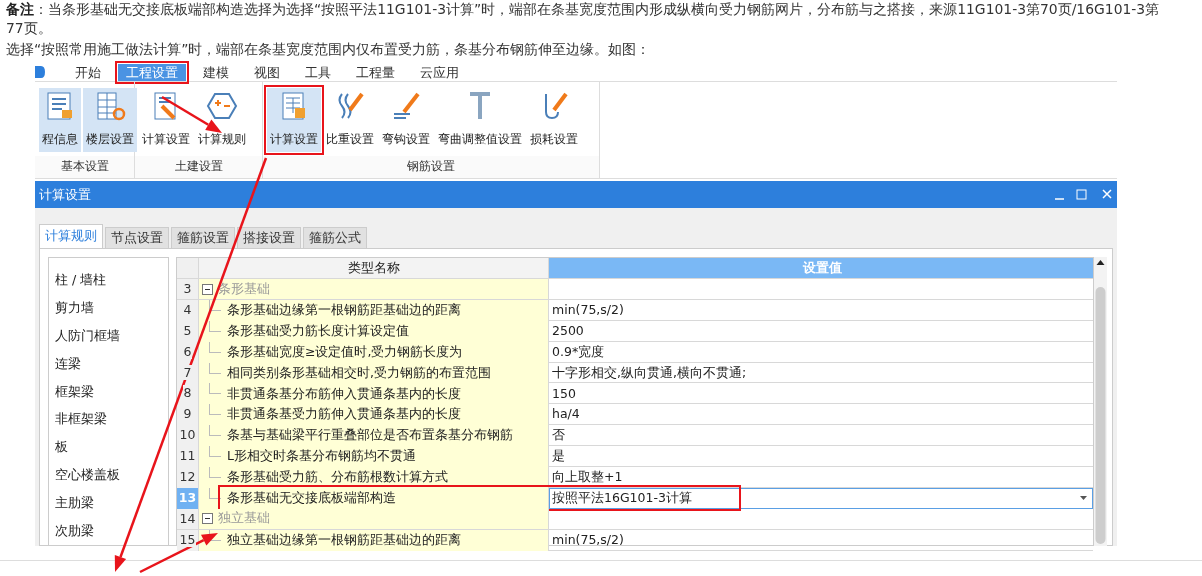 The width and height of the screenshot is (1202, 576). What do you see at coordinates (40, 72) in the screenshot?
I see `app-menu-icon` at bounding box center [40, 72].